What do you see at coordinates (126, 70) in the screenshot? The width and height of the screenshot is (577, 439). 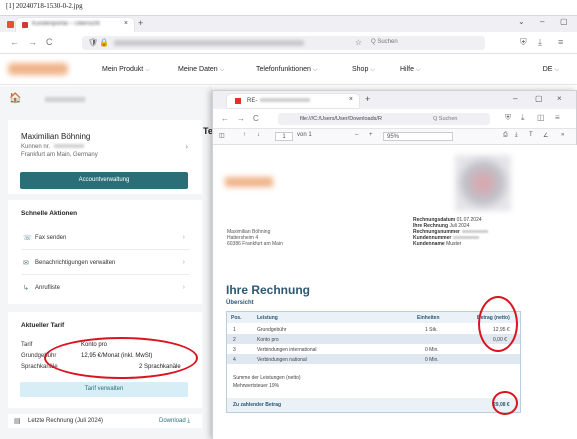 I see `menu-mein-produkt: Mein Produkt ⌵` at bounding box center [126, 70].